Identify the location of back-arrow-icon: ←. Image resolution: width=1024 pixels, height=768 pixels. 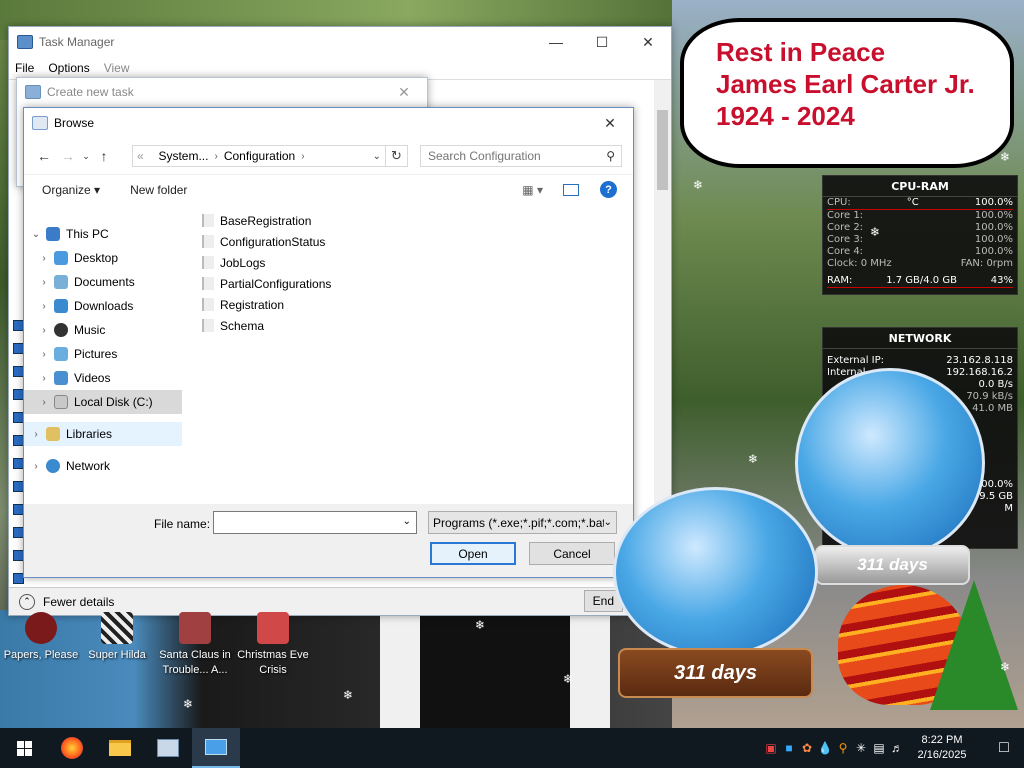
(44, 156).